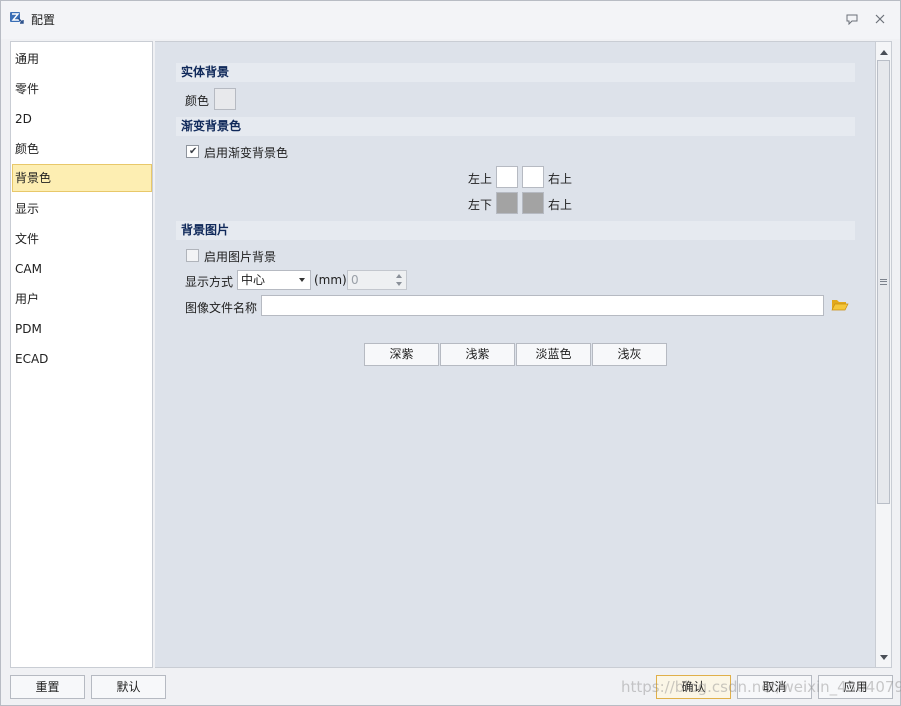 Image resolution: width=901 pixels, height=706 pixels. What do you see at coordinates (240, 257) in the screenshot?
I see `enable-image-label: 启用图片背景` at bounding box center [240, 257].